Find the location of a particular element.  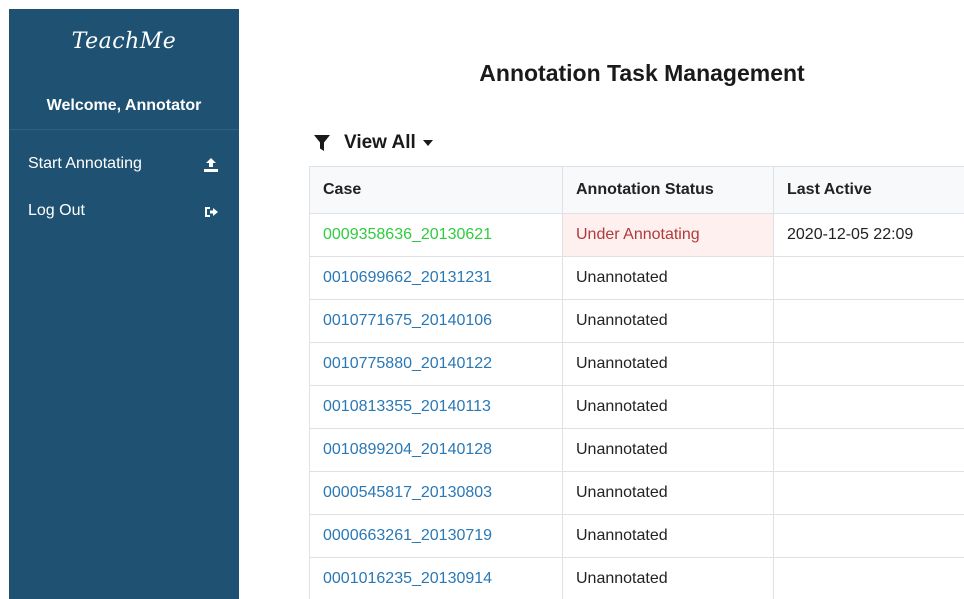

table-row: 0000663261_20130719 Unannotated is located at coordinates (636, 536).